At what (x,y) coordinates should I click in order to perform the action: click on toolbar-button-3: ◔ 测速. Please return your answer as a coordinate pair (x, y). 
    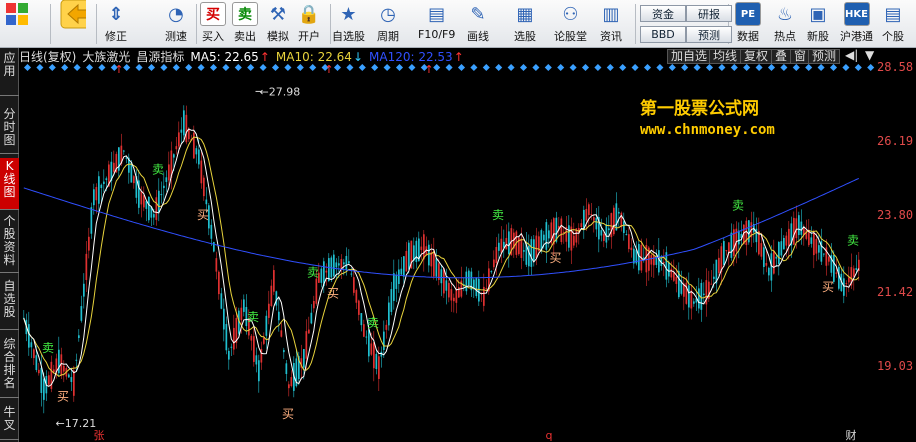
    Looking at the image, I should click on (176, 24).